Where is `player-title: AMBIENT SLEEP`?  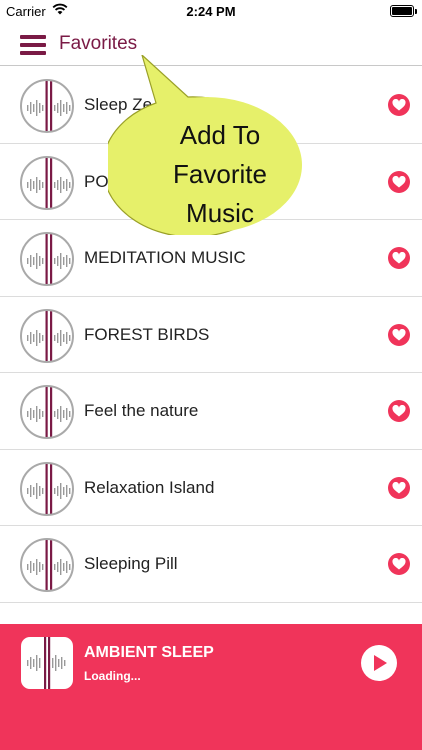 player-title: AMBIENT SLEEP is located at coordinates (149, 652).